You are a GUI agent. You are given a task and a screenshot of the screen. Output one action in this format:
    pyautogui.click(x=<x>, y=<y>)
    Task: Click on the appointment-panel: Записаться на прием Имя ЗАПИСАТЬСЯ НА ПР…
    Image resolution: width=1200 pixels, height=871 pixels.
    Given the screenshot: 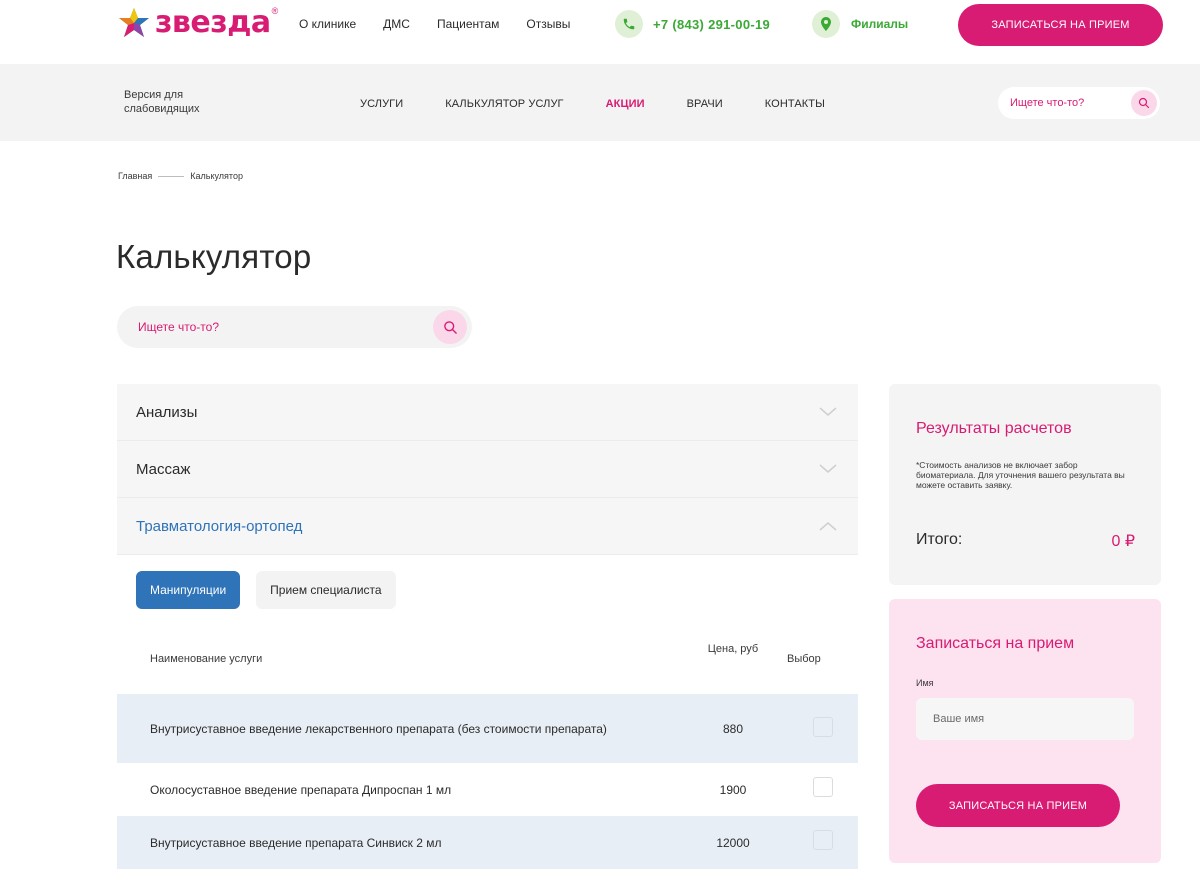 What is the action you would take?
    pyautogui.click(x=1025, y=731)
    